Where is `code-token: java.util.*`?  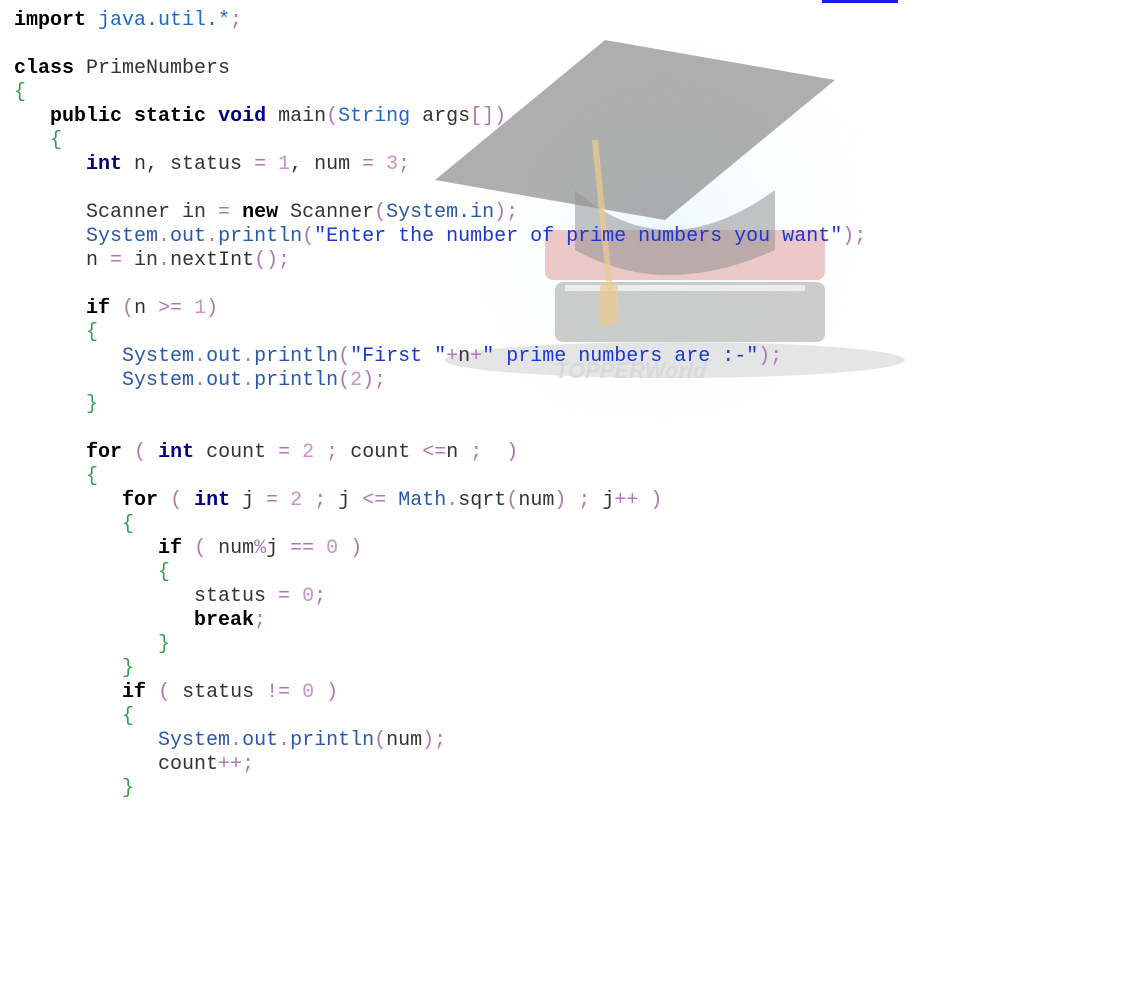
code-token: java.util.* is located at coordinates (158, 20).